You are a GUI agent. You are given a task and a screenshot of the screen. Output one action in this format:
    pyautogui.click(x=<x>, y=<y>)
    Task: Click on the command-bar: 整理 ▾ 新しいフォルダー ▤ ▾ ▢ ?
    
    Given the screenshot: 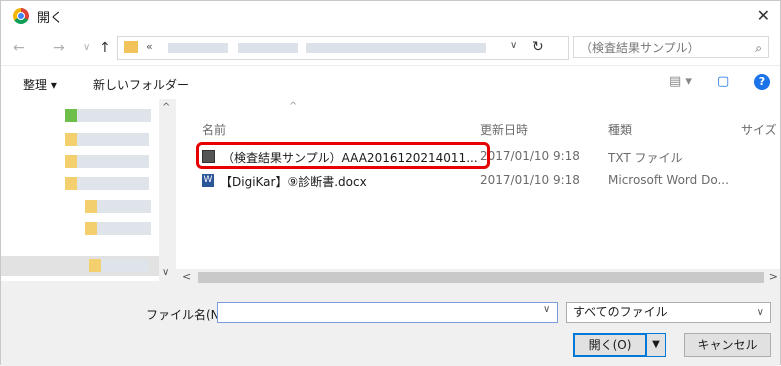 What is the action you would take?
    pyautogui.click(x=390, y=83)
    